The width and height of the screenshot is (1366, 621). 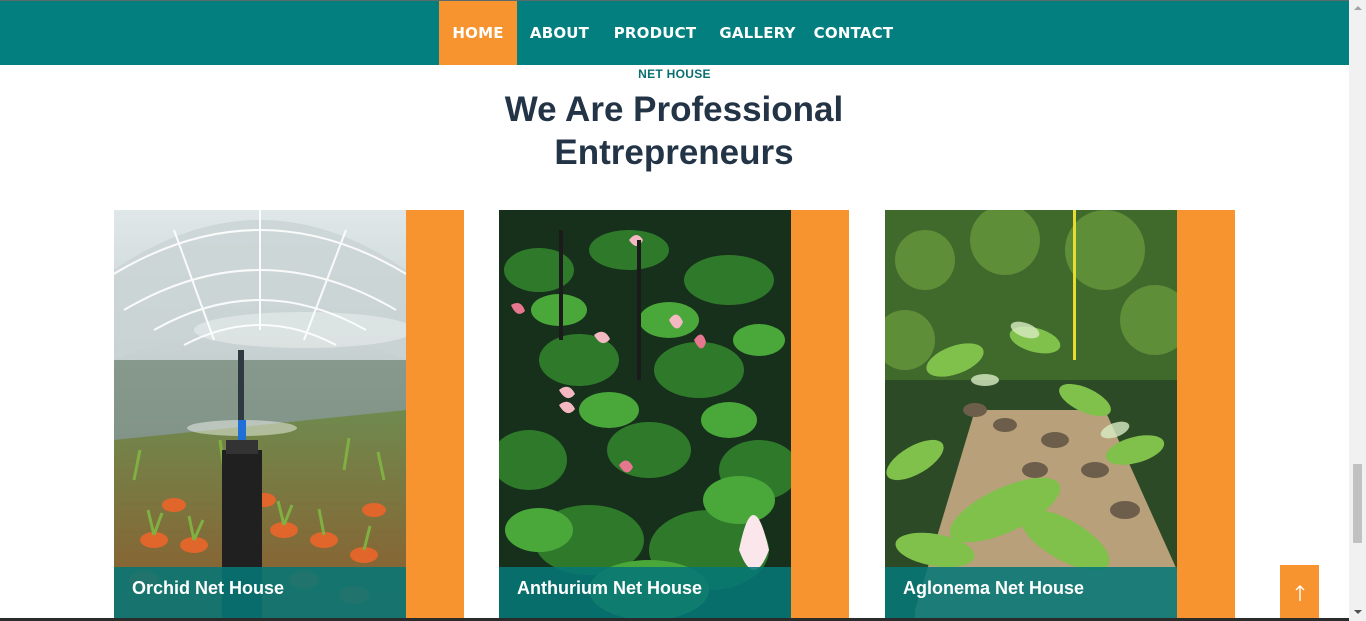 I want to click on nav-about: ABOUT, so click(x=559, y=33).